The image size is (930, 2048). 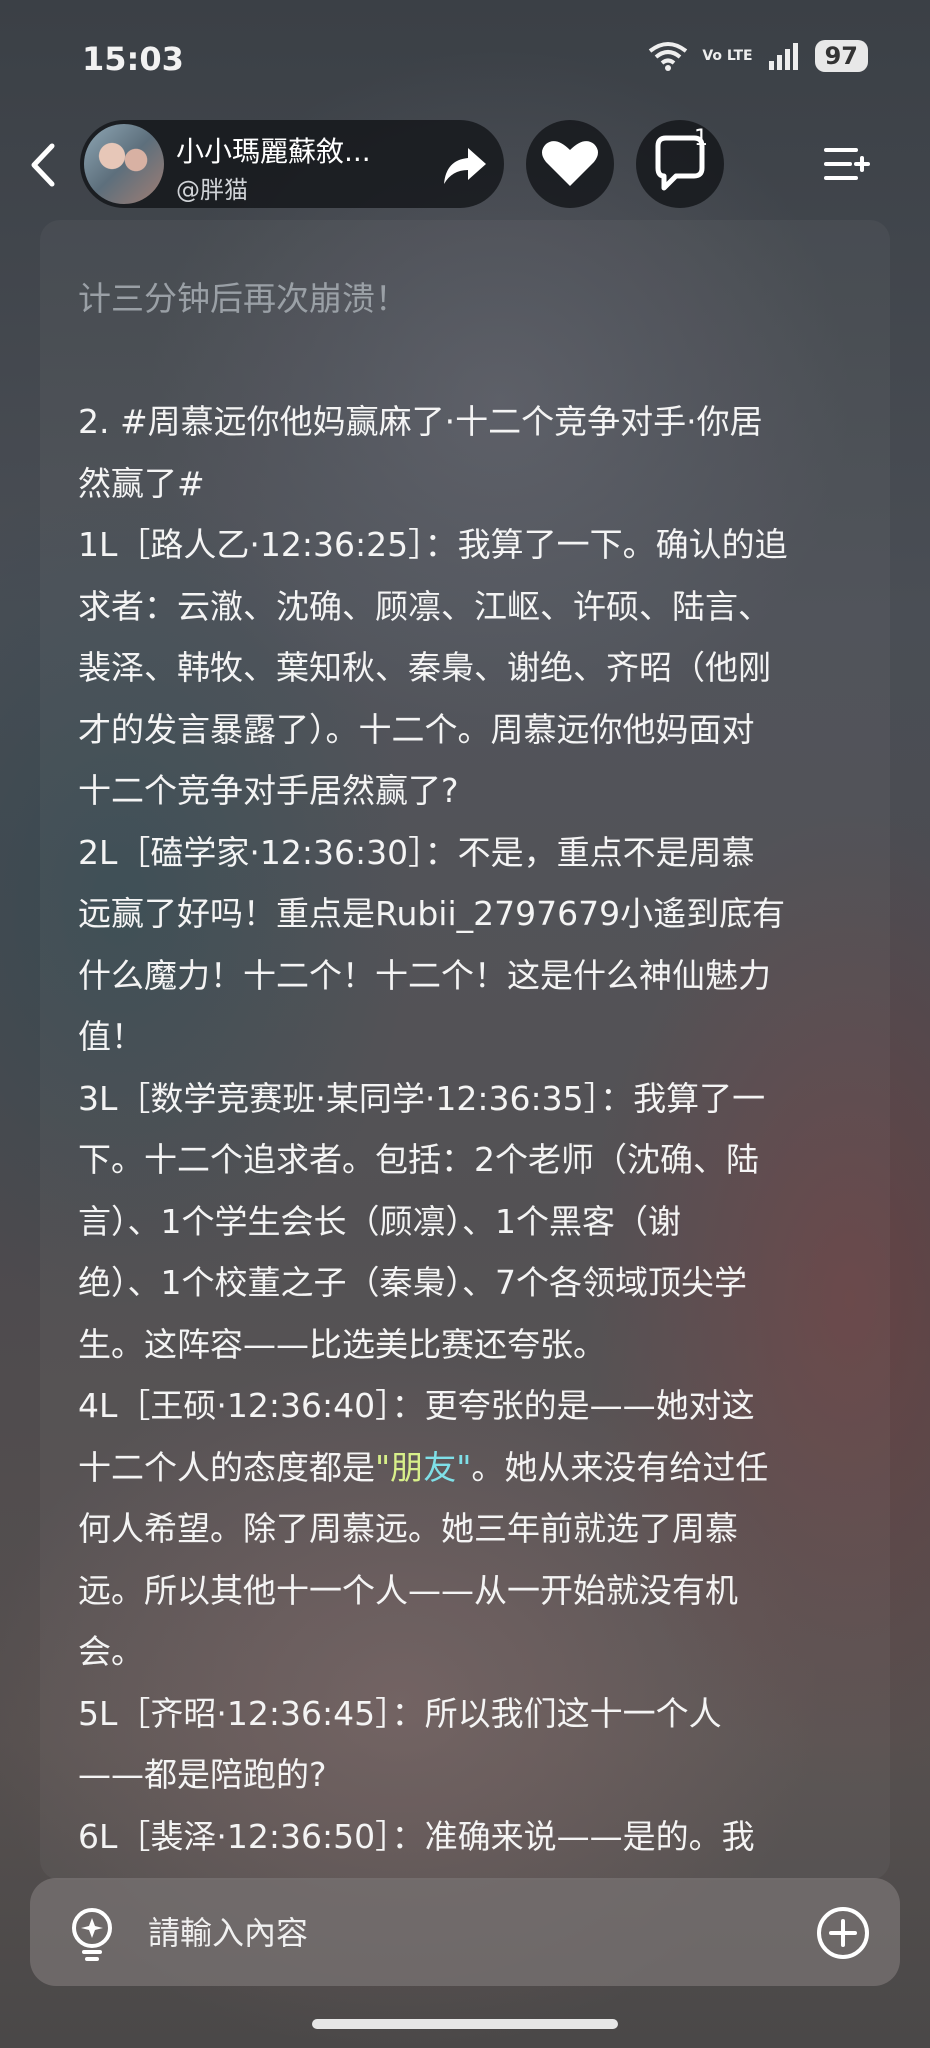 What do you see at coordinates (408, 1528) in the screenshot?
I see `text-line: 何人希望。除了周慕远。她三年前就选了周慕` at bounding box center [408, 1528].